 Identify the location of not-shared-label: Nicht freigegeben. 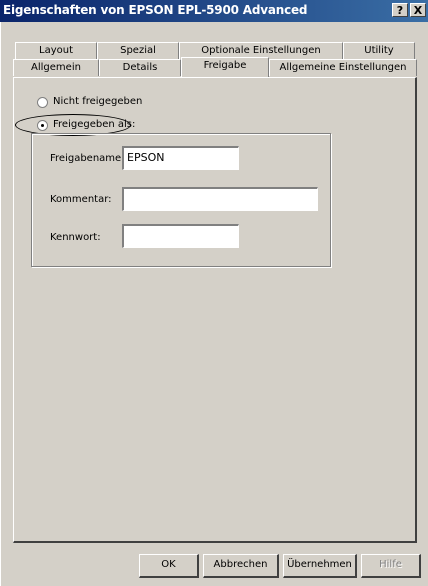
(97, 101).